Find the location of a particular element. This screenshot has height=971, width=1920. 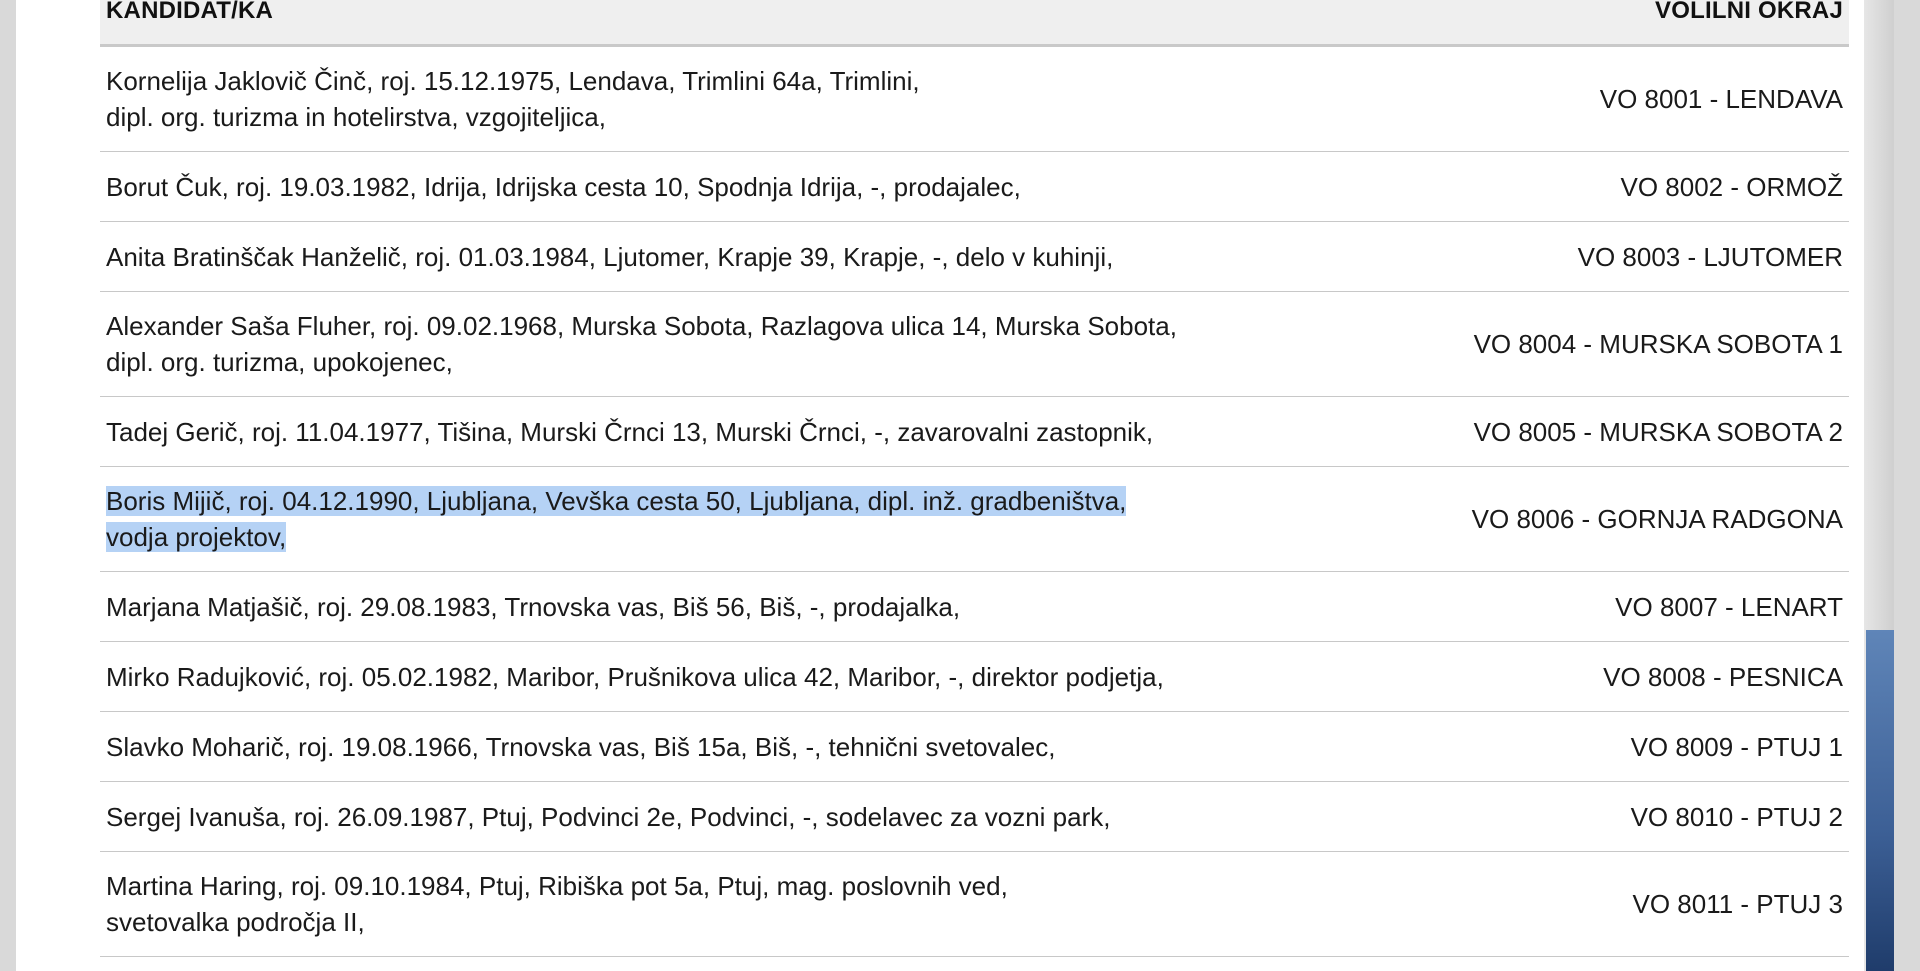

district-cell: VO 8003 - LJUTOMER is located at coordinates (1549, 256).